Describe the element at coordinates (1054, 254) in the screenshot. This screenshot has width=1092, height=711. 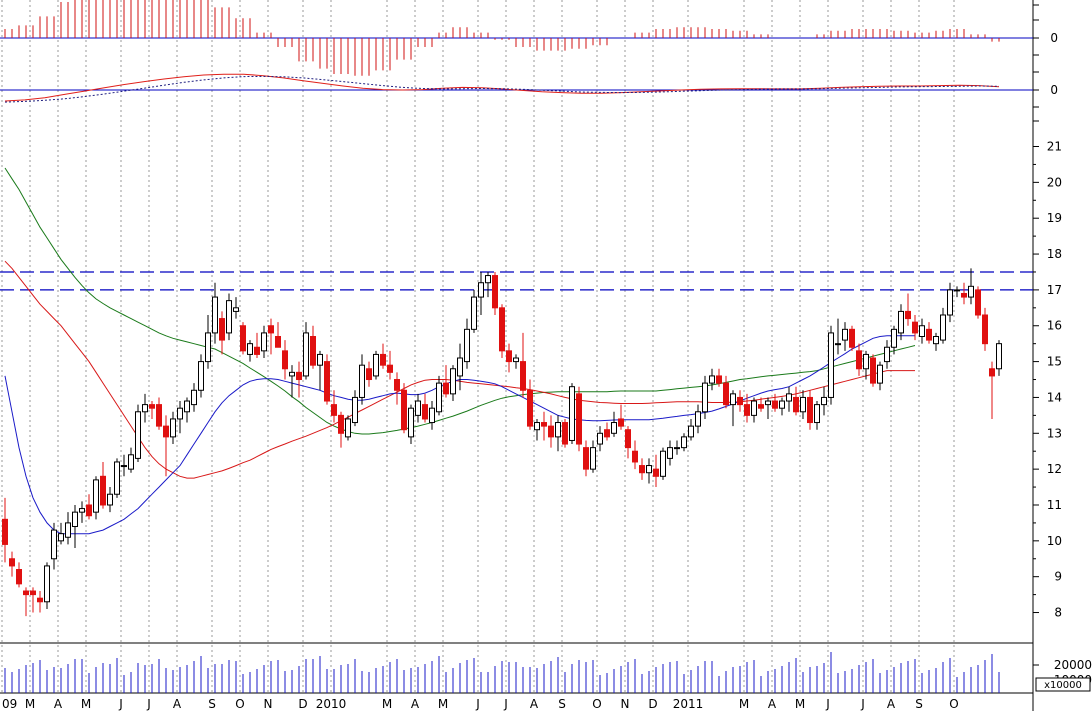
I see `price-tick-label: 18` at that location.